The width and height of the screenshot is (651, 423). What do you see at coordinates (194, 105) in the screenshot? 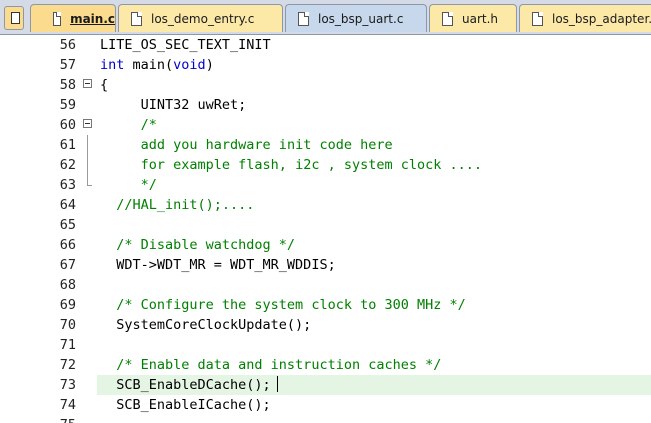
I see `code-text: UINT32 uwRet;` at bounding box center [194, 105].